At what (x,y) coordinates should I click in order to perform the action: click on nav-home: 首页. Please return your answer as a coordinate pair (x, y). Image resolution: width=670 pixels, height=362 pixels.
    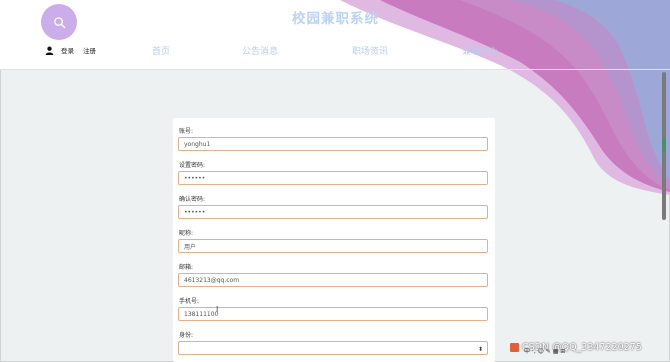
    Looking at the image, I should click on (161, 50).